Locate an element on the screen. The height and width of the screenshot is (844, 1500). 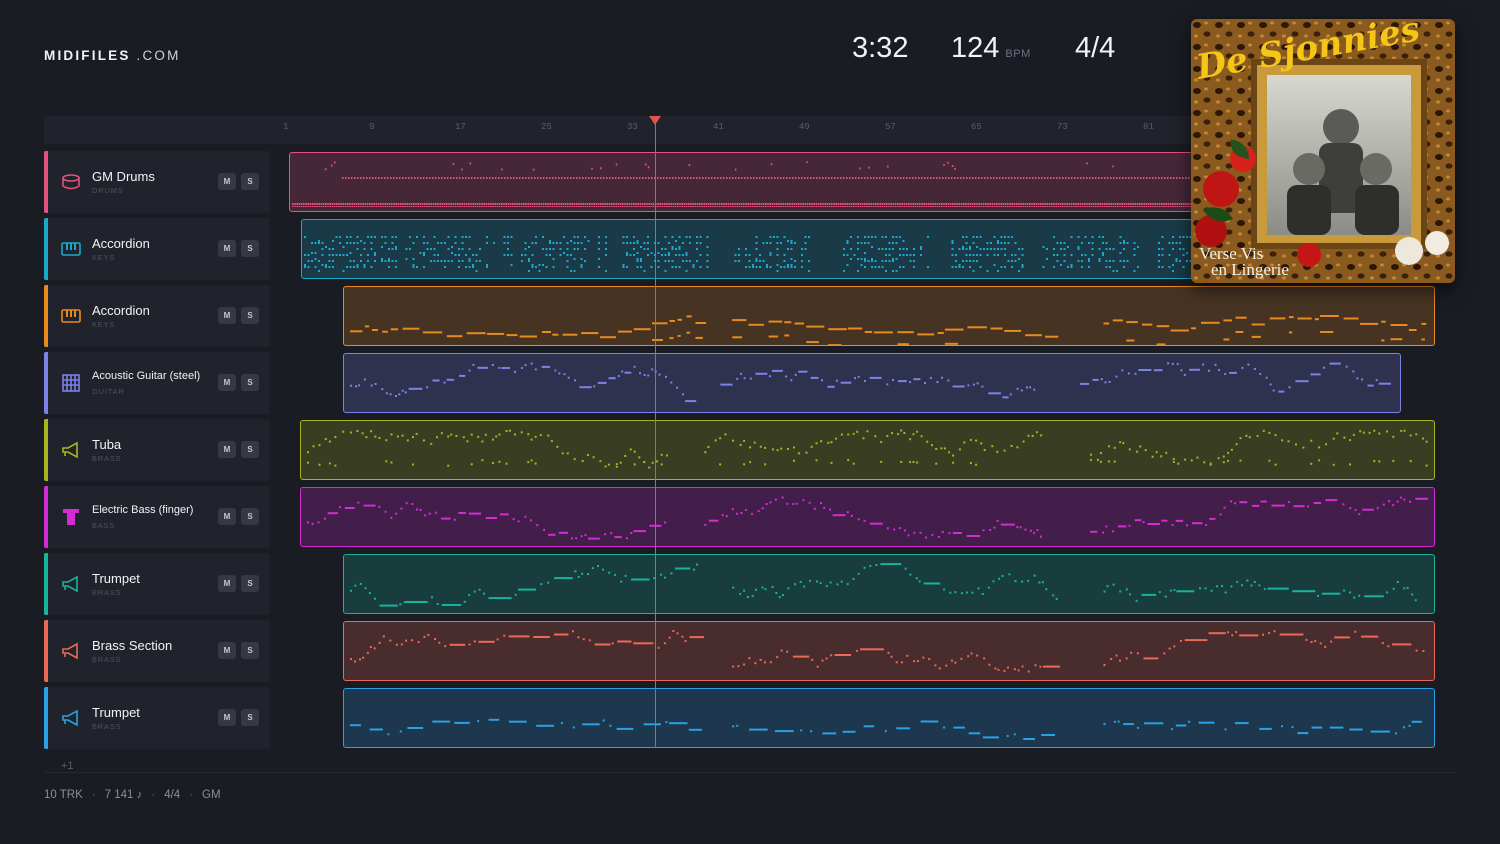
bass-icon is located at coordinates (71, 517).